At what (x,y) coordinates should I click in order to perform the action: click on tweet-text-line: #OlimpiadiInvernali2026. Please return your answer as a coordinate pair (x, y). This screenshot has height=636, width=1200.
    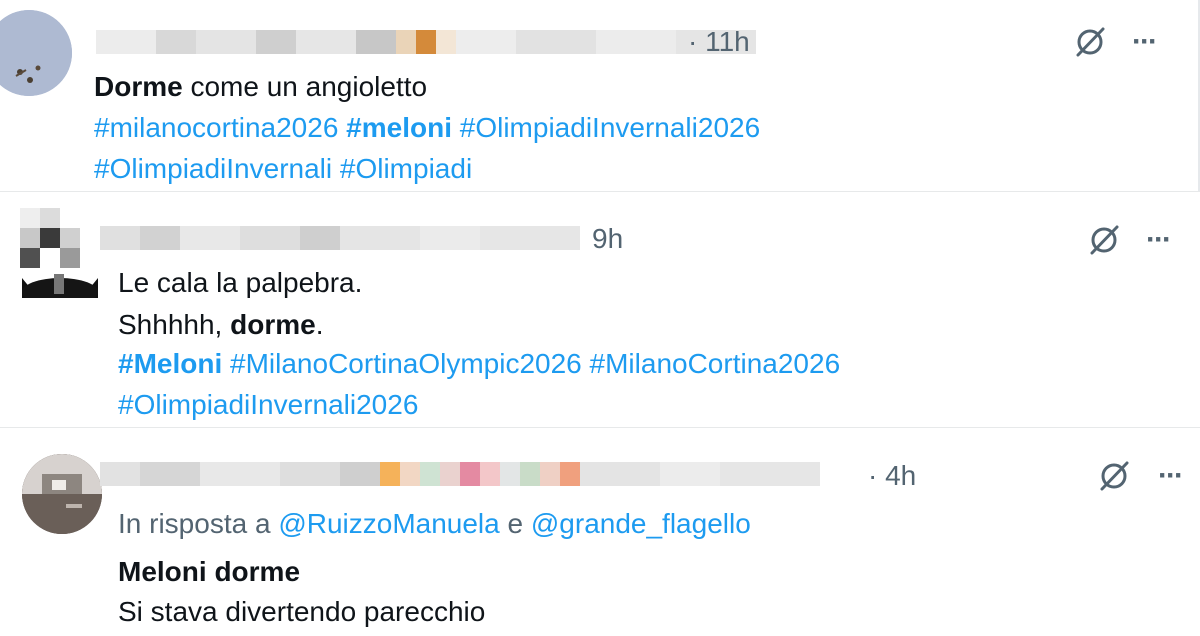
    Looking at the image, I should click on (268, 405).